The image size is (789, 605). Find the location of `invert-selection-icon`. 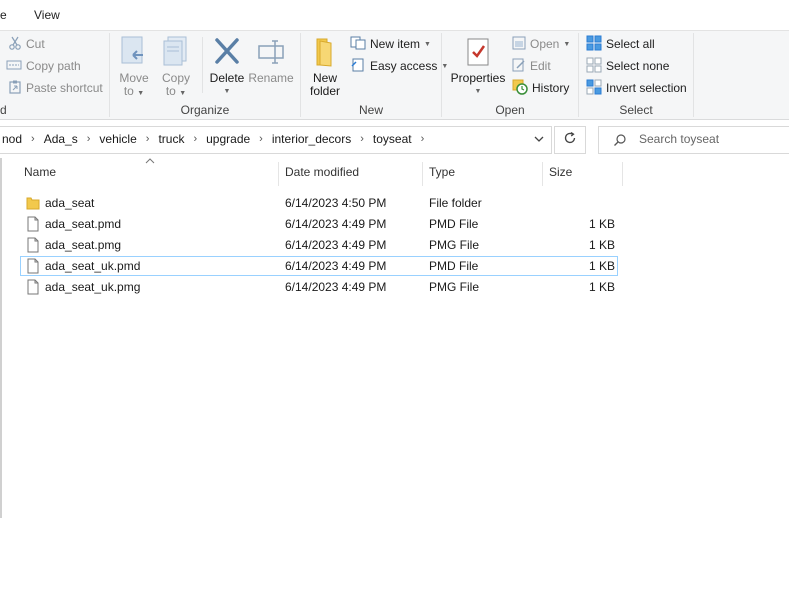

invert-selection-icon is located at coordinates (594, 88).